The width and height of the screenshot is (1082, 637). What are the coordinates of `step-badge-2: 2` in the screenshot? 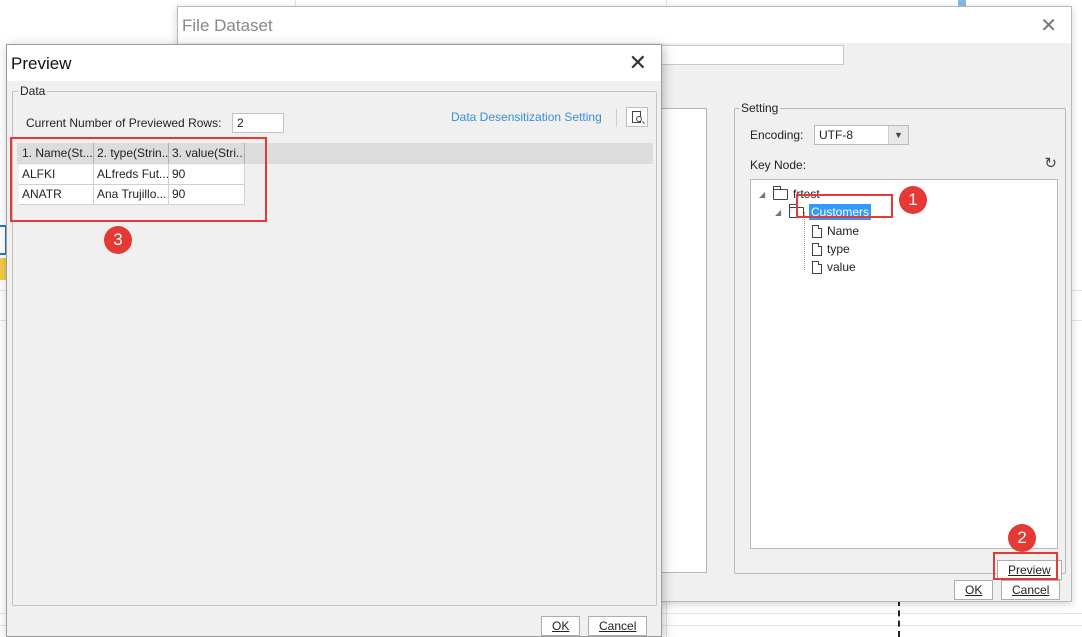 It's located at (1022, 538).